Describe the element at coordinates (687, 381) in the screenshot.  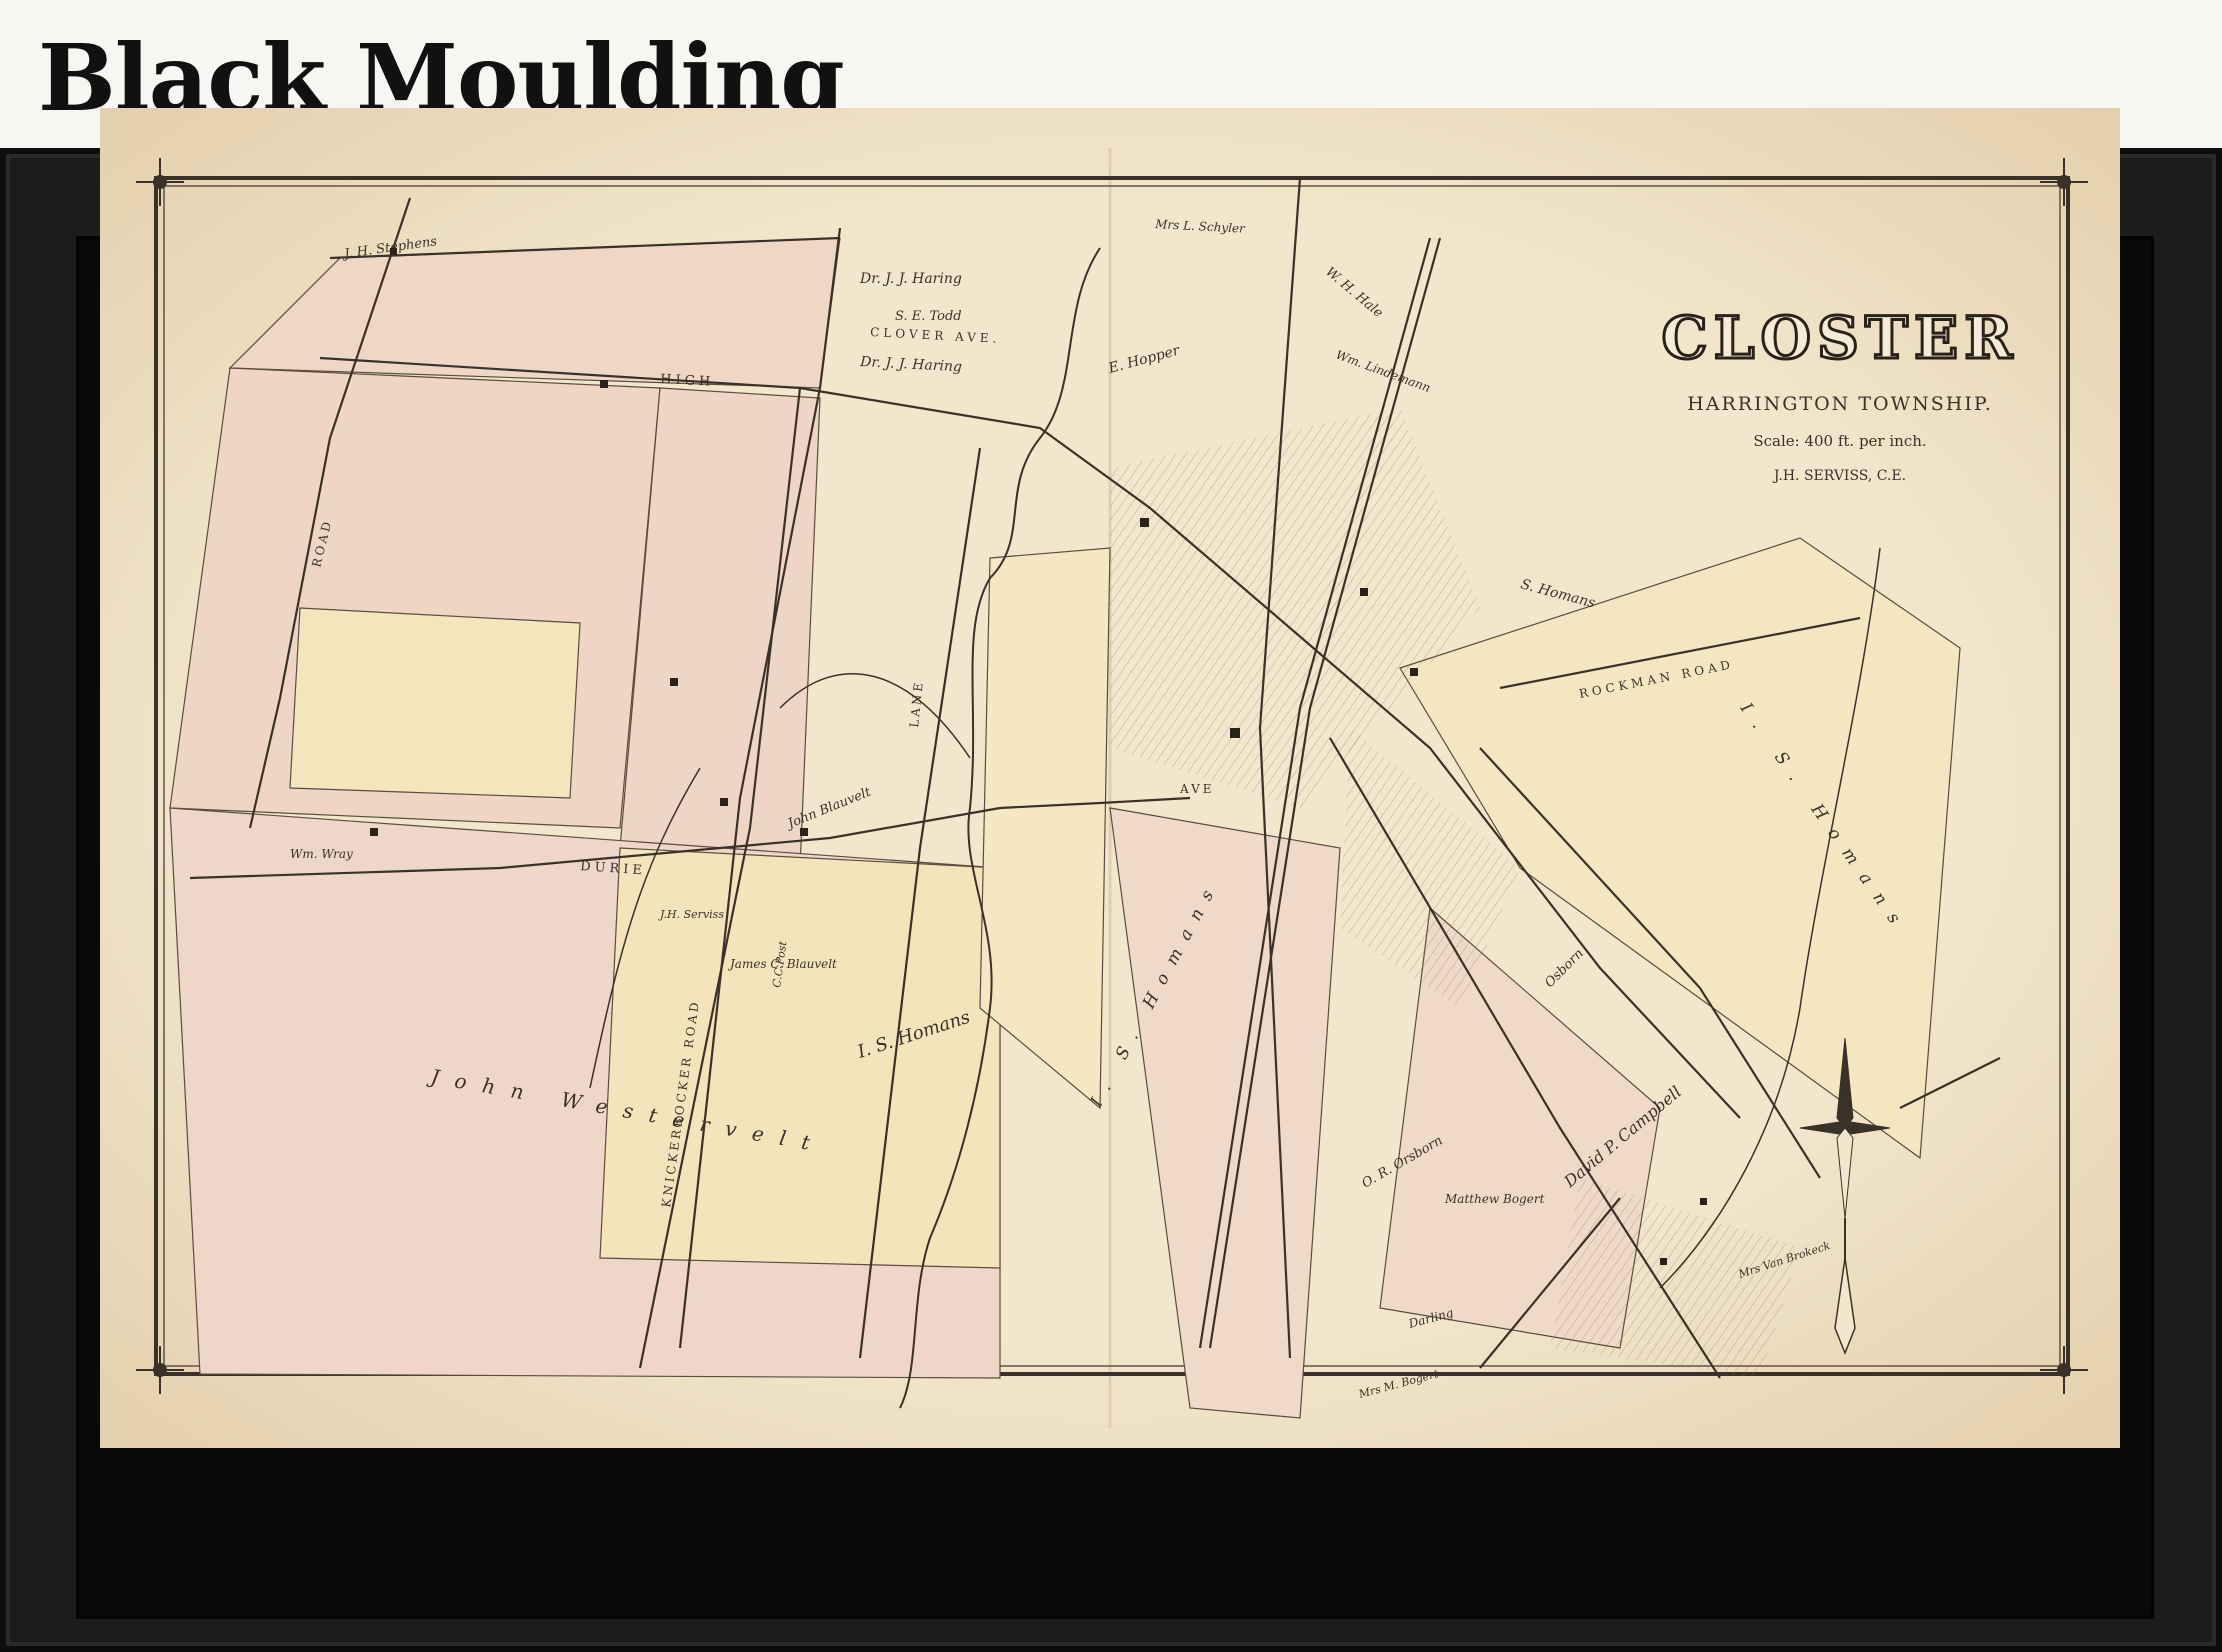
I see `road-label-high: HIGH` at that location.